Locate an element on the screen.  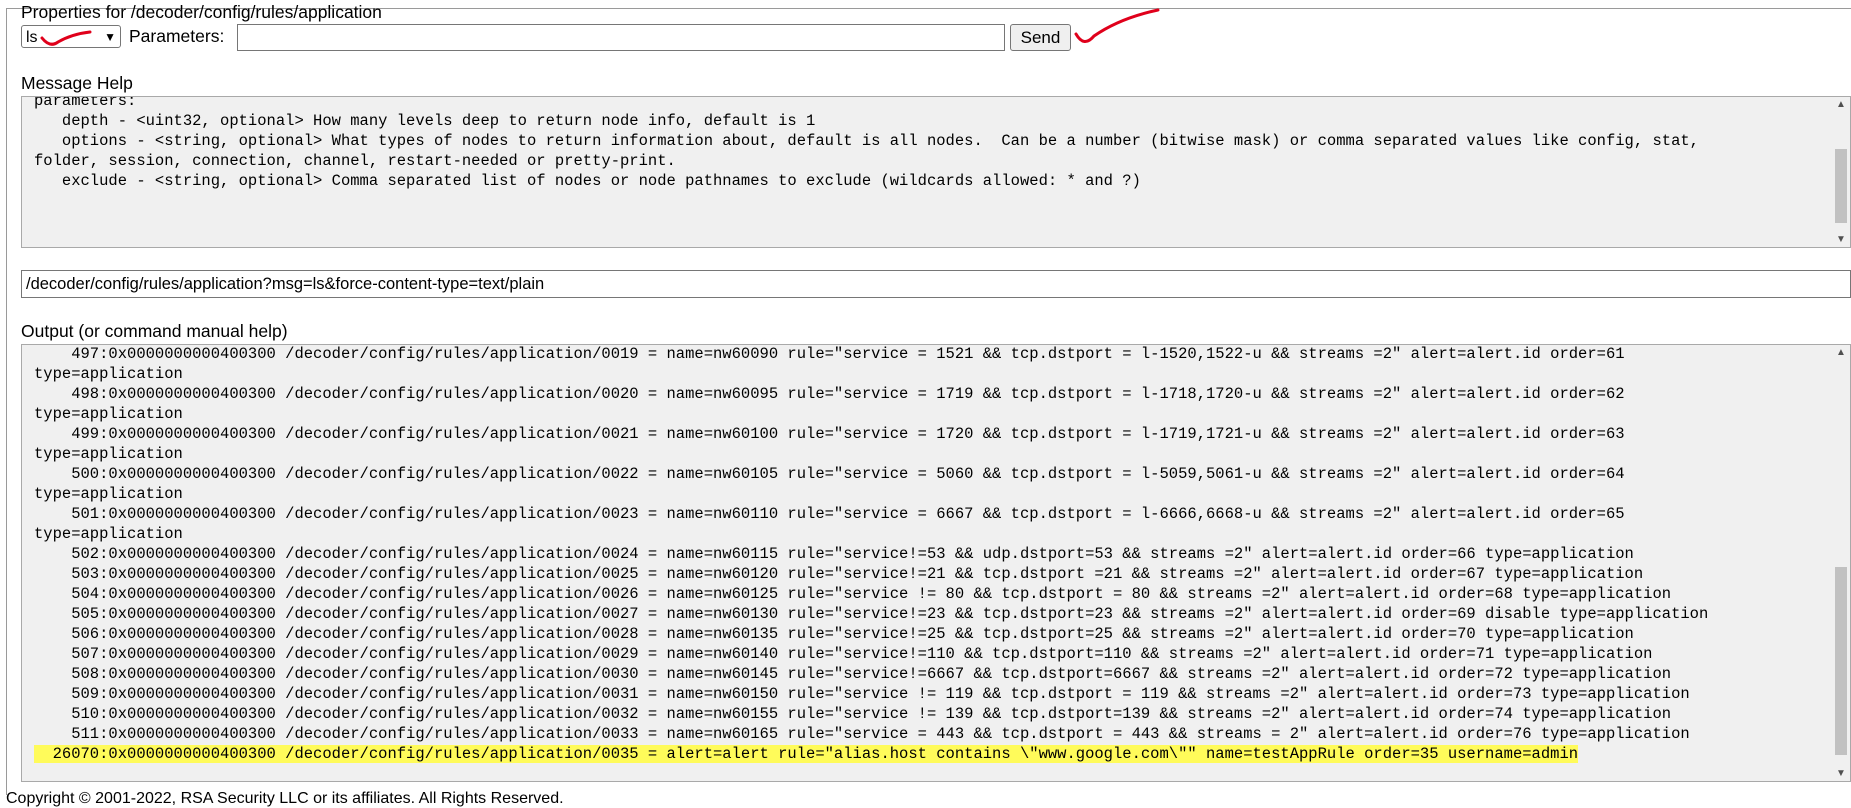
help-scrollbar-thumb is located at coordinates (1841, 186).